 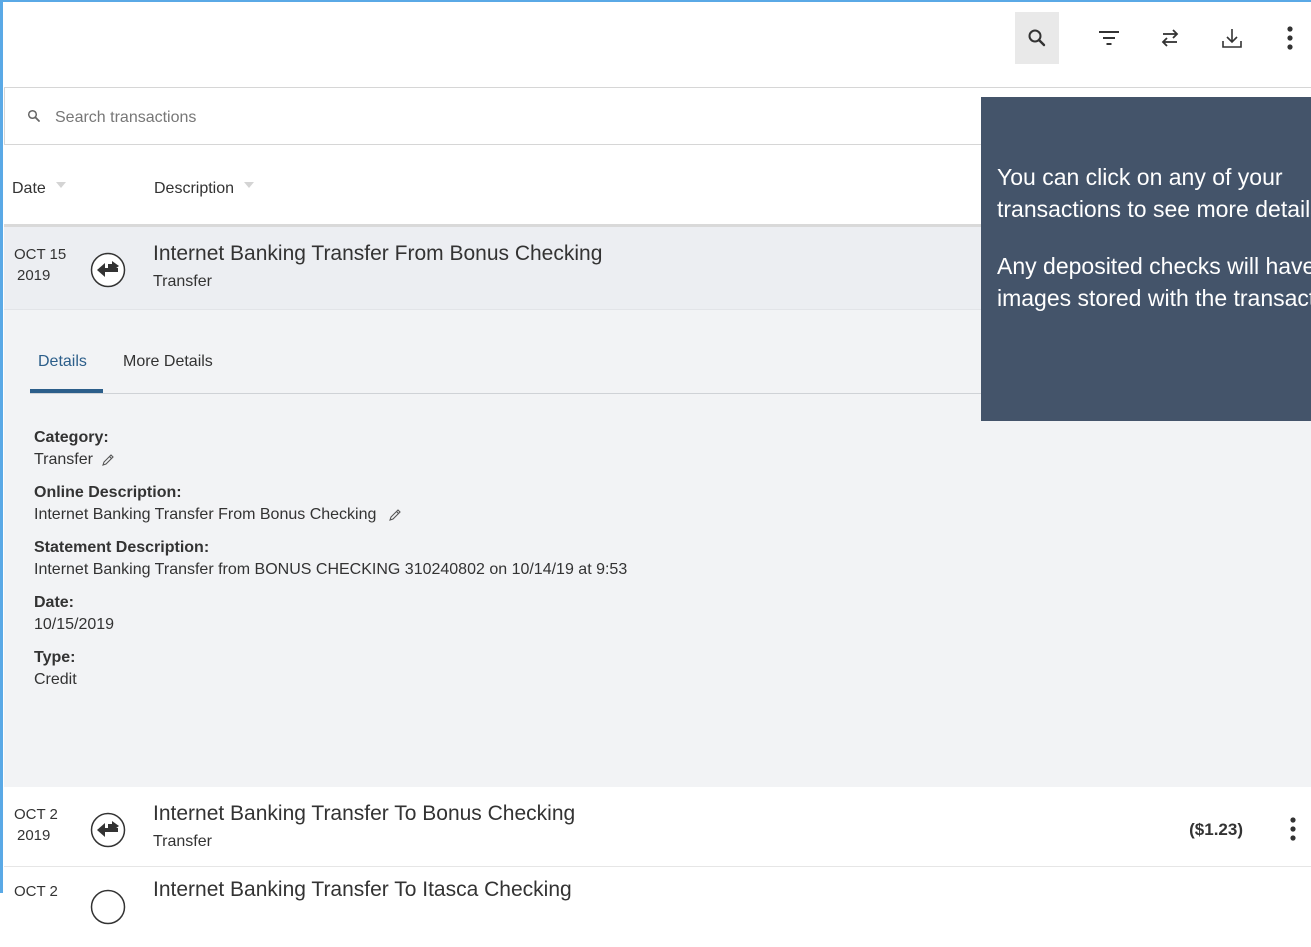 I want to click on description-column-label: Description, so click(x=194, y=188).